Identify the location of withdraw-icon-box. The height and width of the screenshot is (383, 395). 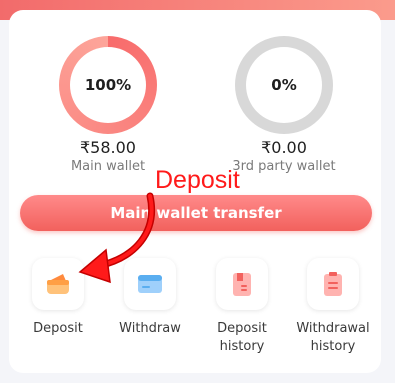
(150, 284).